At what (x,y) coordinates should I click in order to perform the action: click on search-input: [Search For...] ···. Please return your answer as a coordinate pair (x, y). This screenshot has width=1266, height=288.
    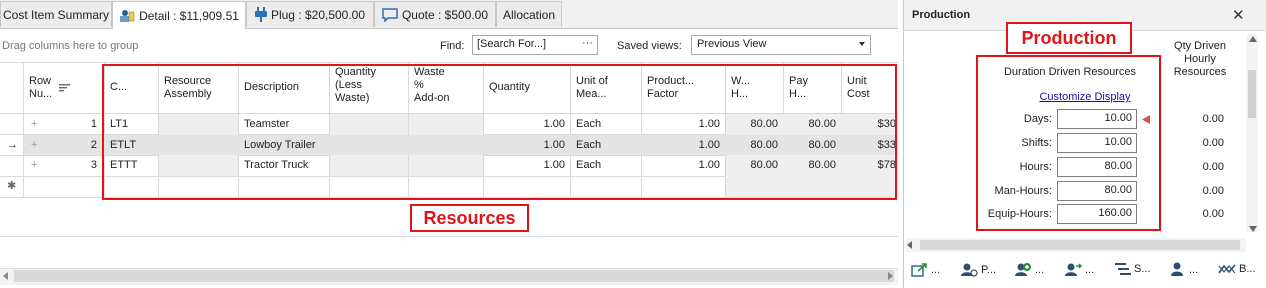
    Looking at the image, I should click on (535, 45).